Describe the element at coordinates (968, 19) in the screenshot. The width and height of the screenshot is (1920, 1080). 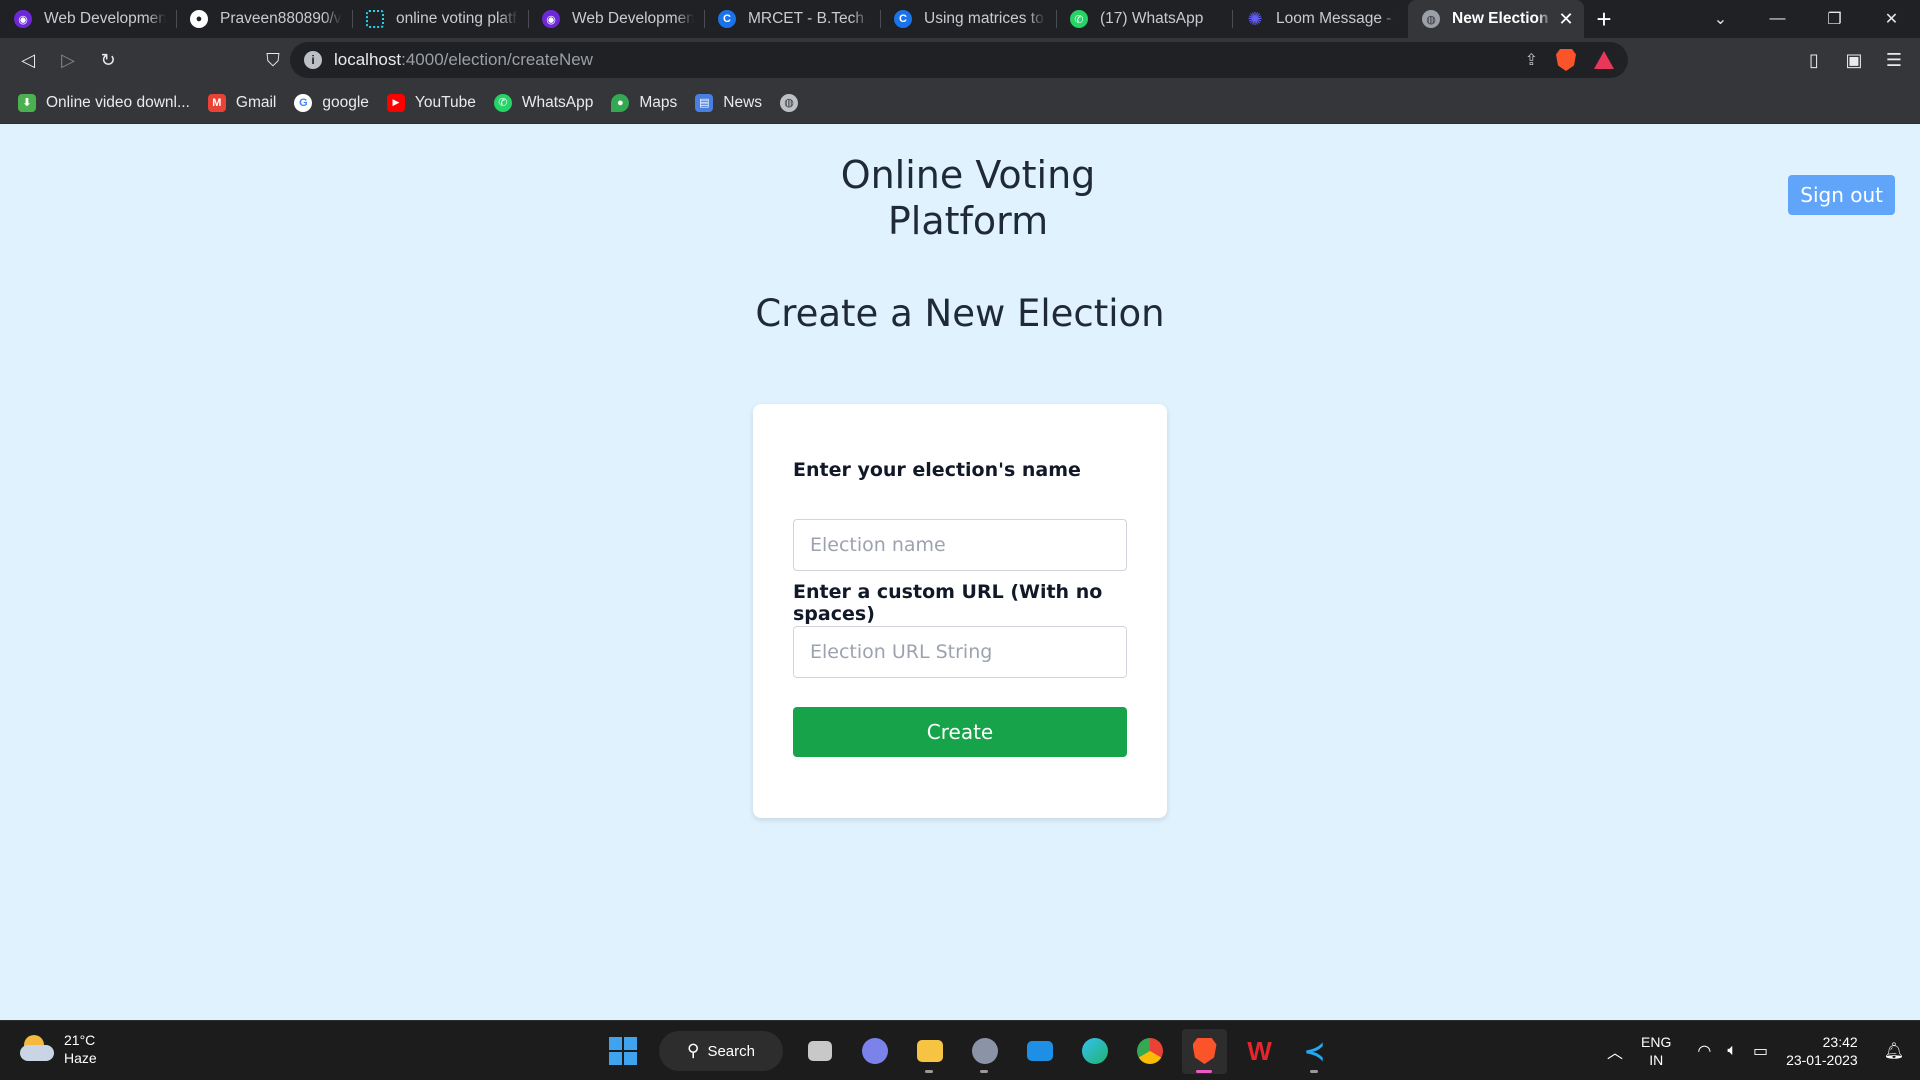
I see `browser-tab: CUsing matrices to m` at that location.